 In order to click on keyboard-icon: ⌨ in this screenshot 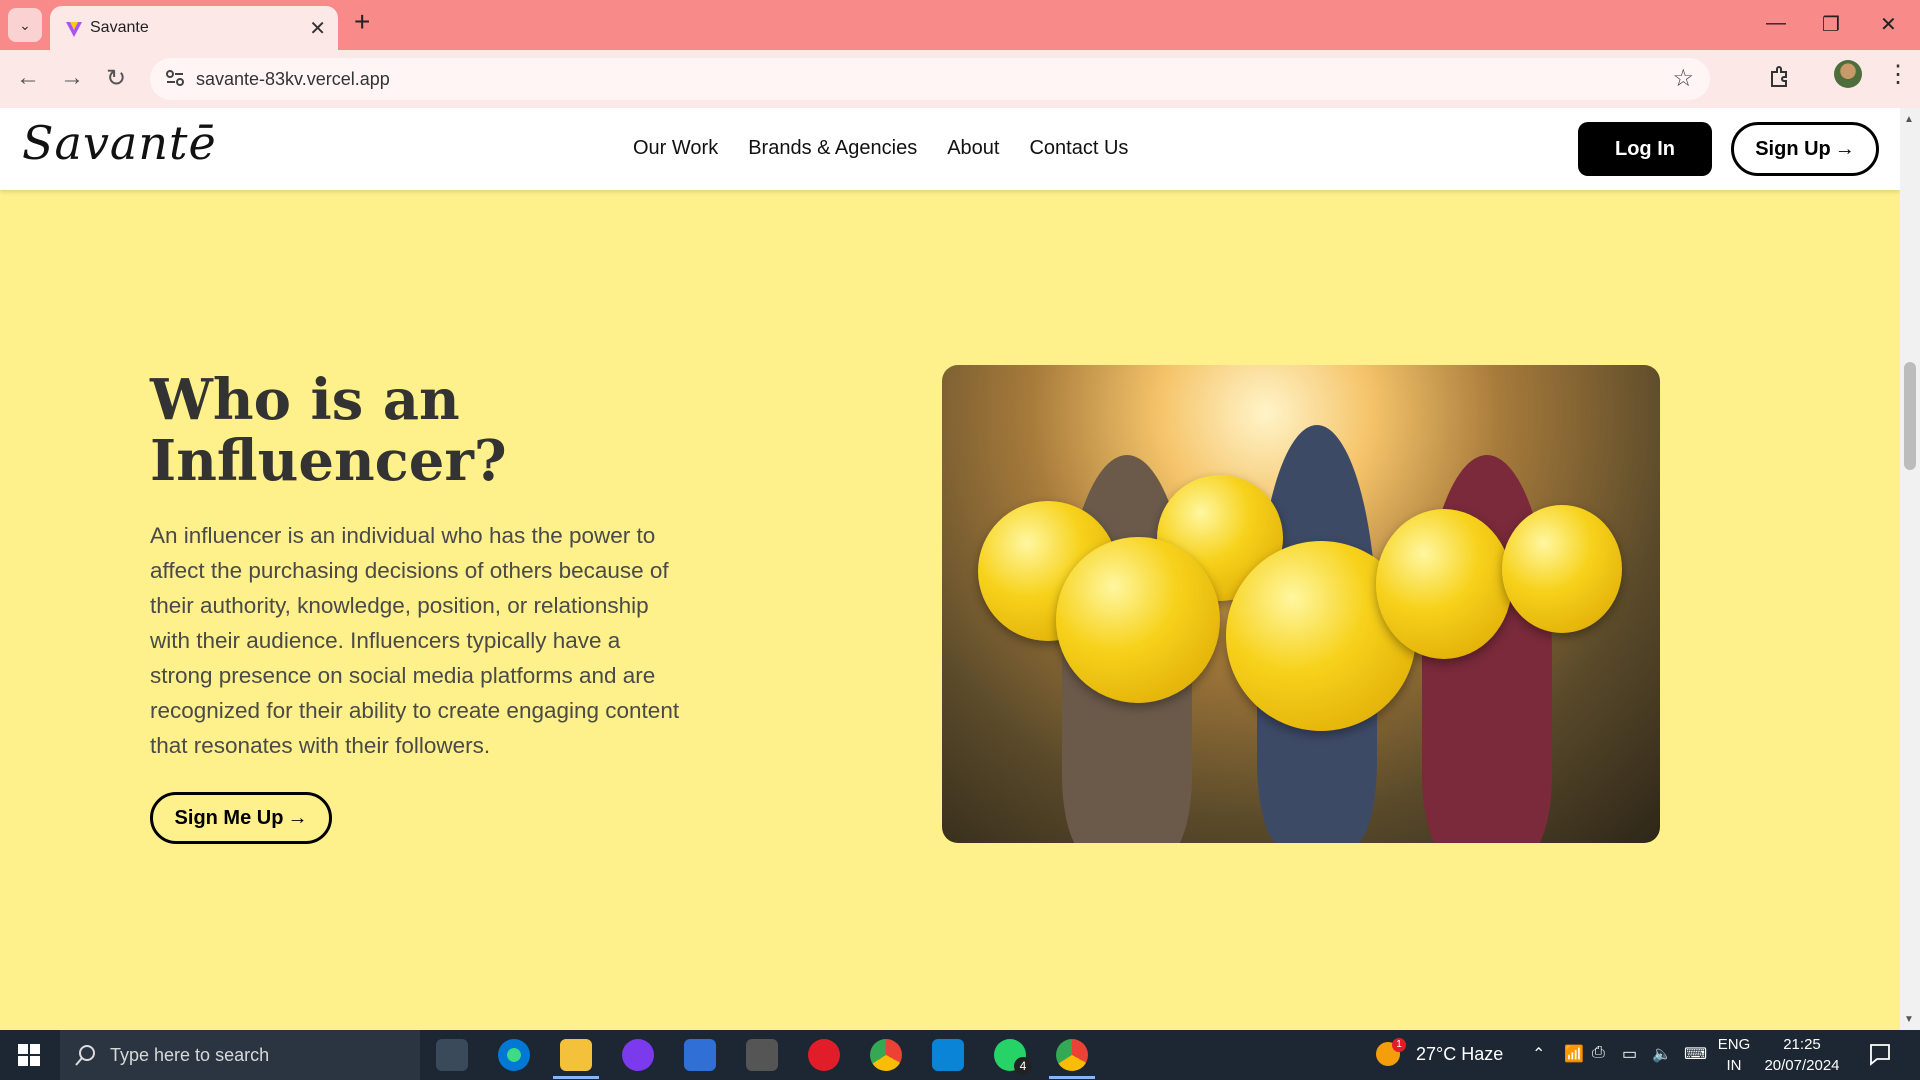, I will do `click(1695, 1054)`.